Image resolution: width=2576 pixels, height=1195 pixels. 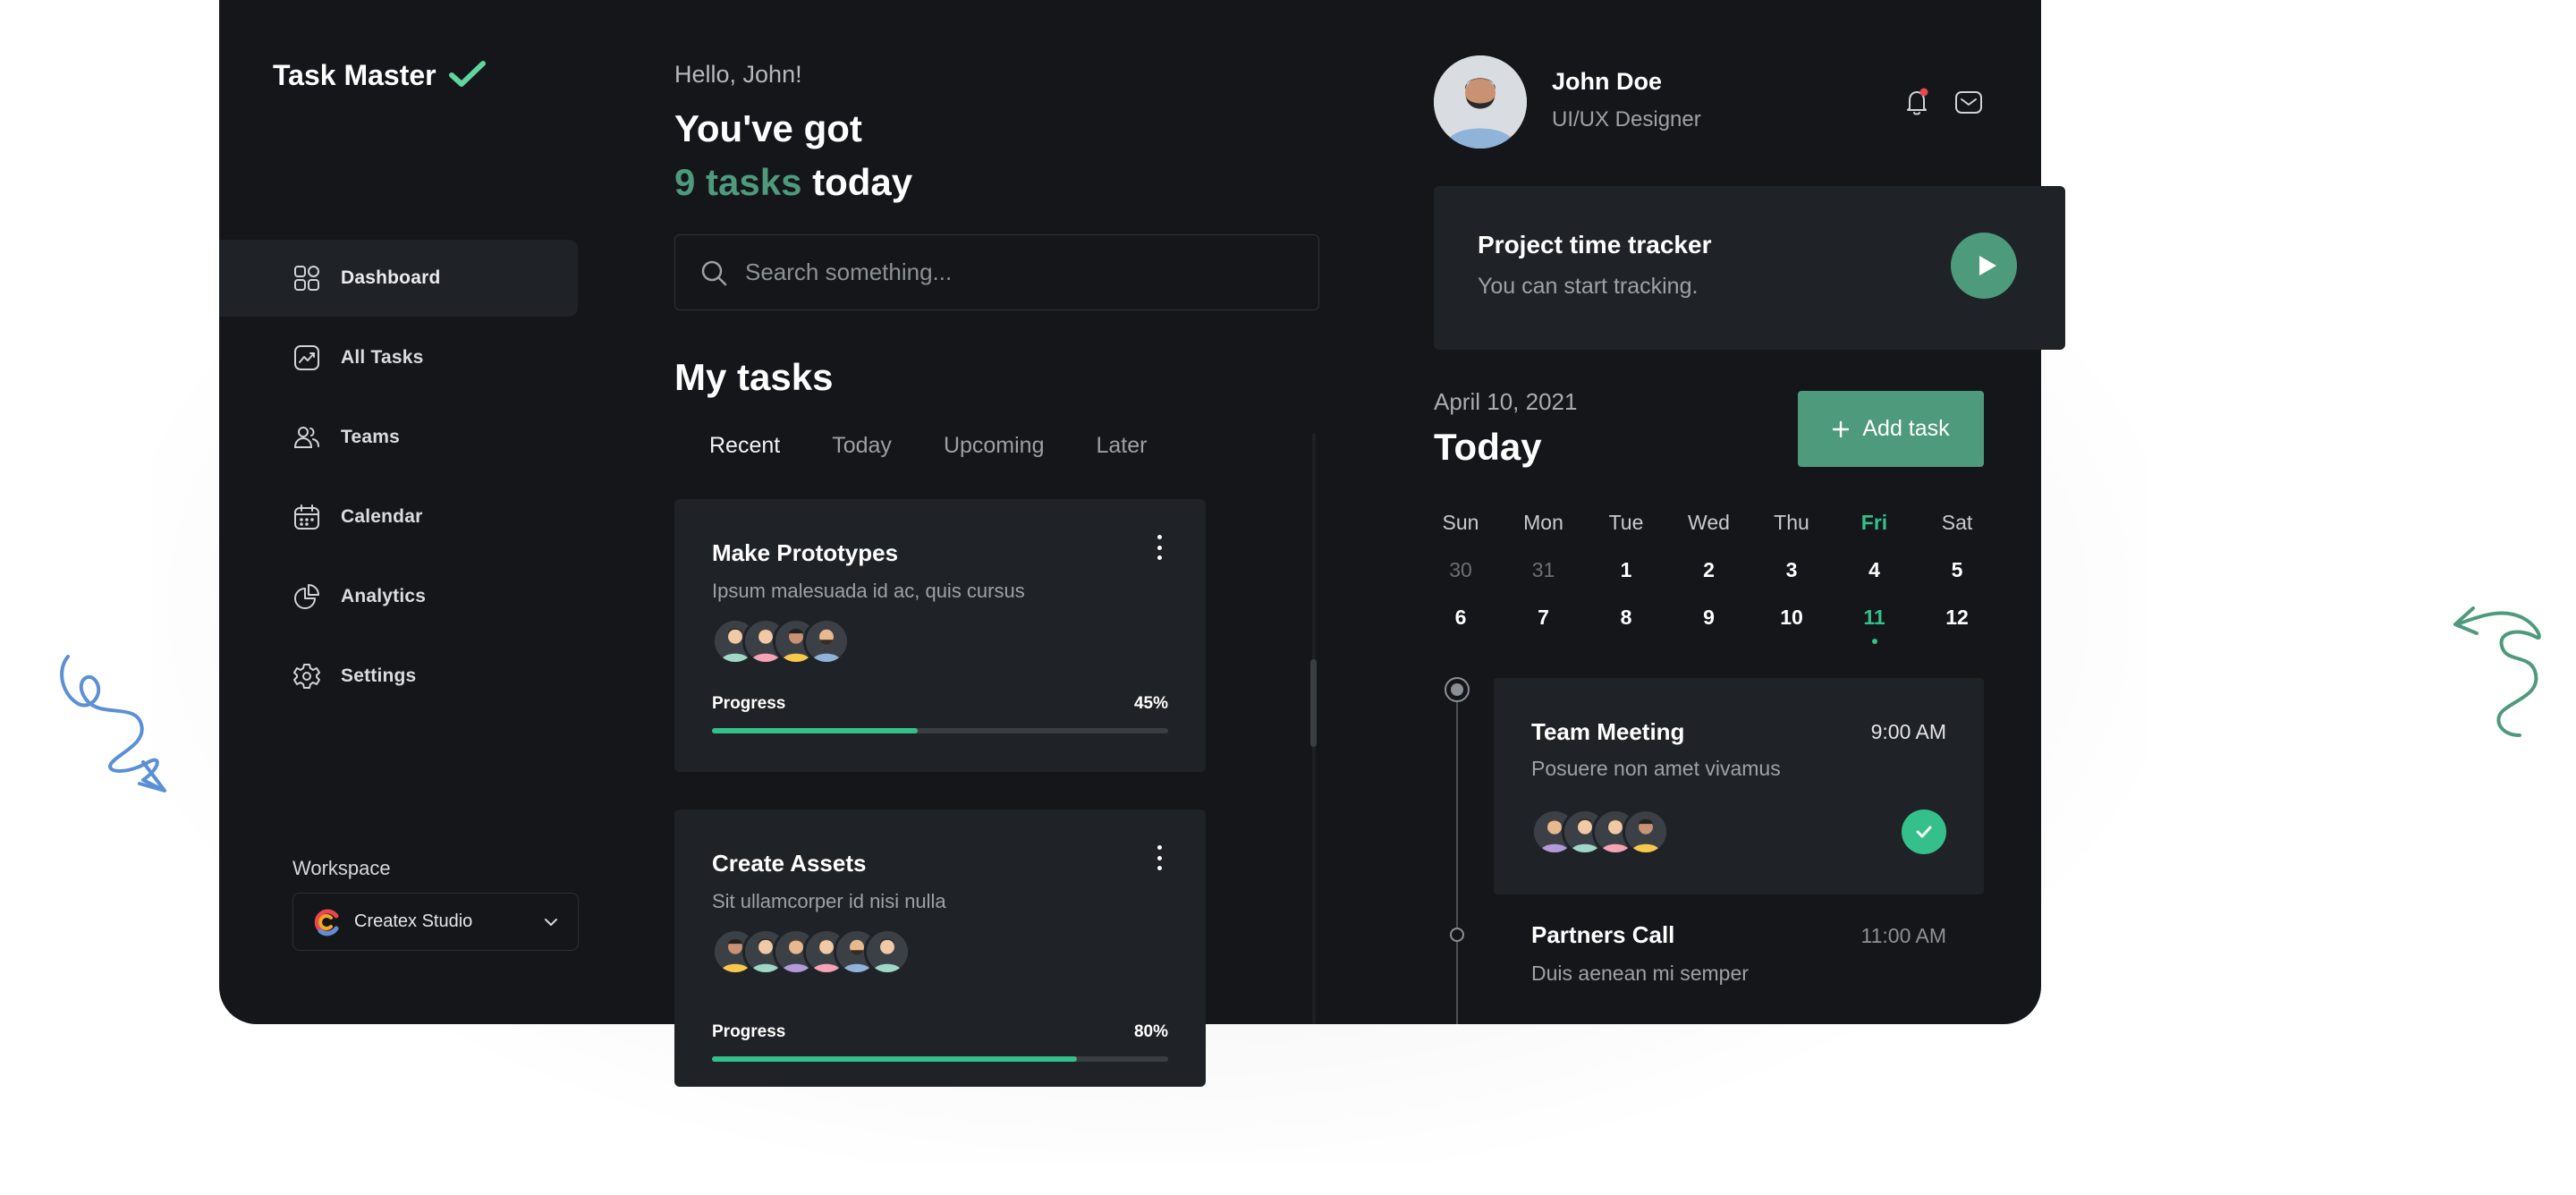 What do you see at coordinates (391, 277) in the screenshot?
I see `sidebar-item-label: Dashboard` at bounding box center [391, 277].